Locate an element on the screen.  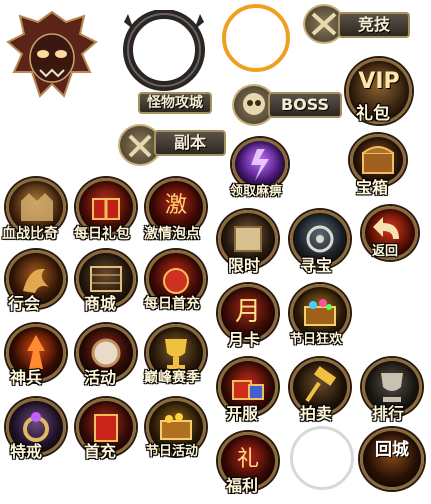
arena-text: 竞技 is located at coordinates (373, 24).